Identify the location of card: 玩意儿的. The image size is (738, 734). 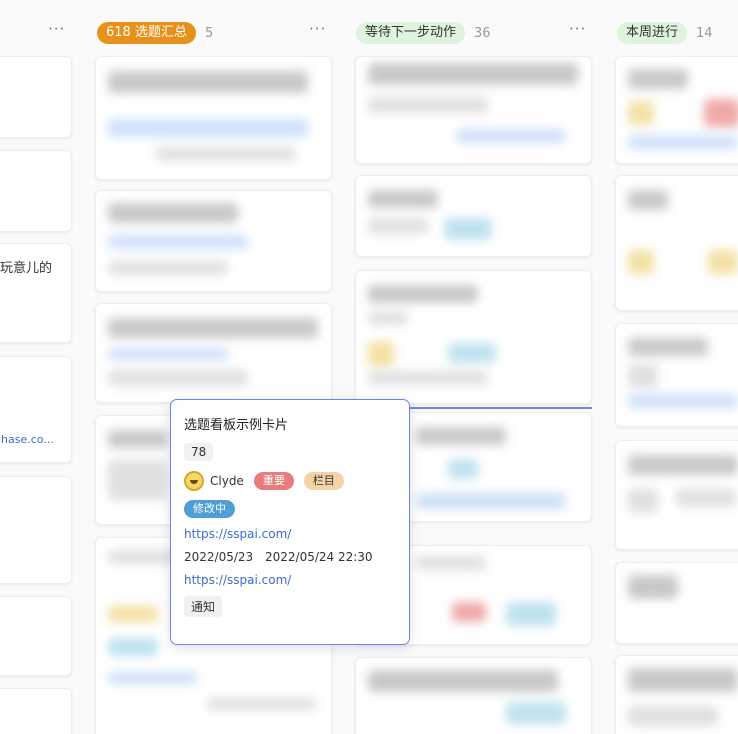
(36, 293).